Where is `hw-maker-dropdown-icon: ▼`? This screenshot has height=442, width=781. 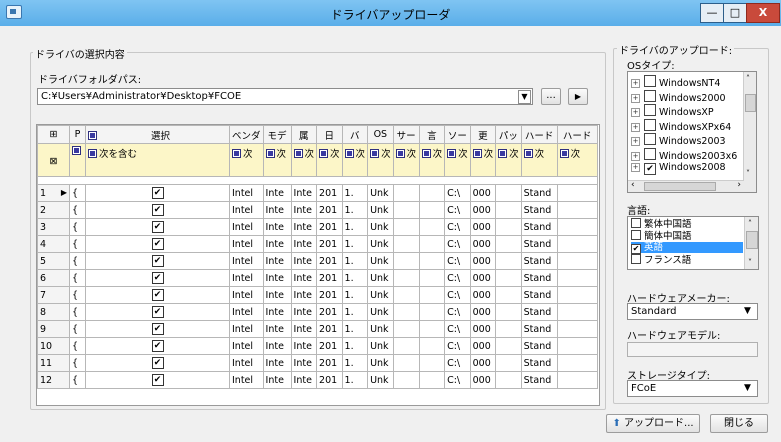
hw-maker-dropdown-icon: ▼ is located at coordinates (747, 311).